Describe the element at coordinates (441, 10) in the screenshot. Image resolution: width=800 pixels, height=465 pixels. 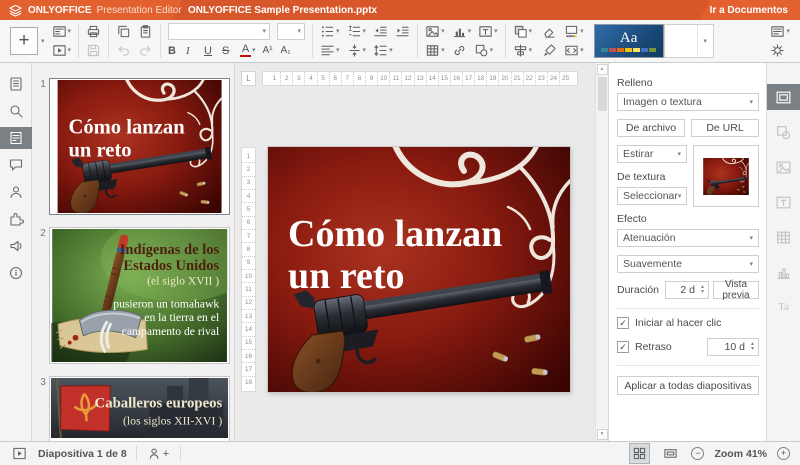
I see `document-tab: ONLYOFFICE Sample Presentation.pptx` at that location.